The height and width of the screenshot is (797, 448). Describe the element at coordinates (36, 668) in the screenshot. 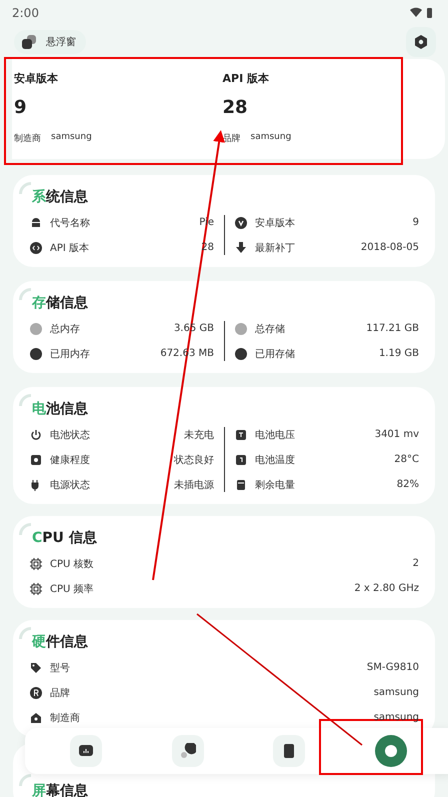

I see `tag-icon` at that location.